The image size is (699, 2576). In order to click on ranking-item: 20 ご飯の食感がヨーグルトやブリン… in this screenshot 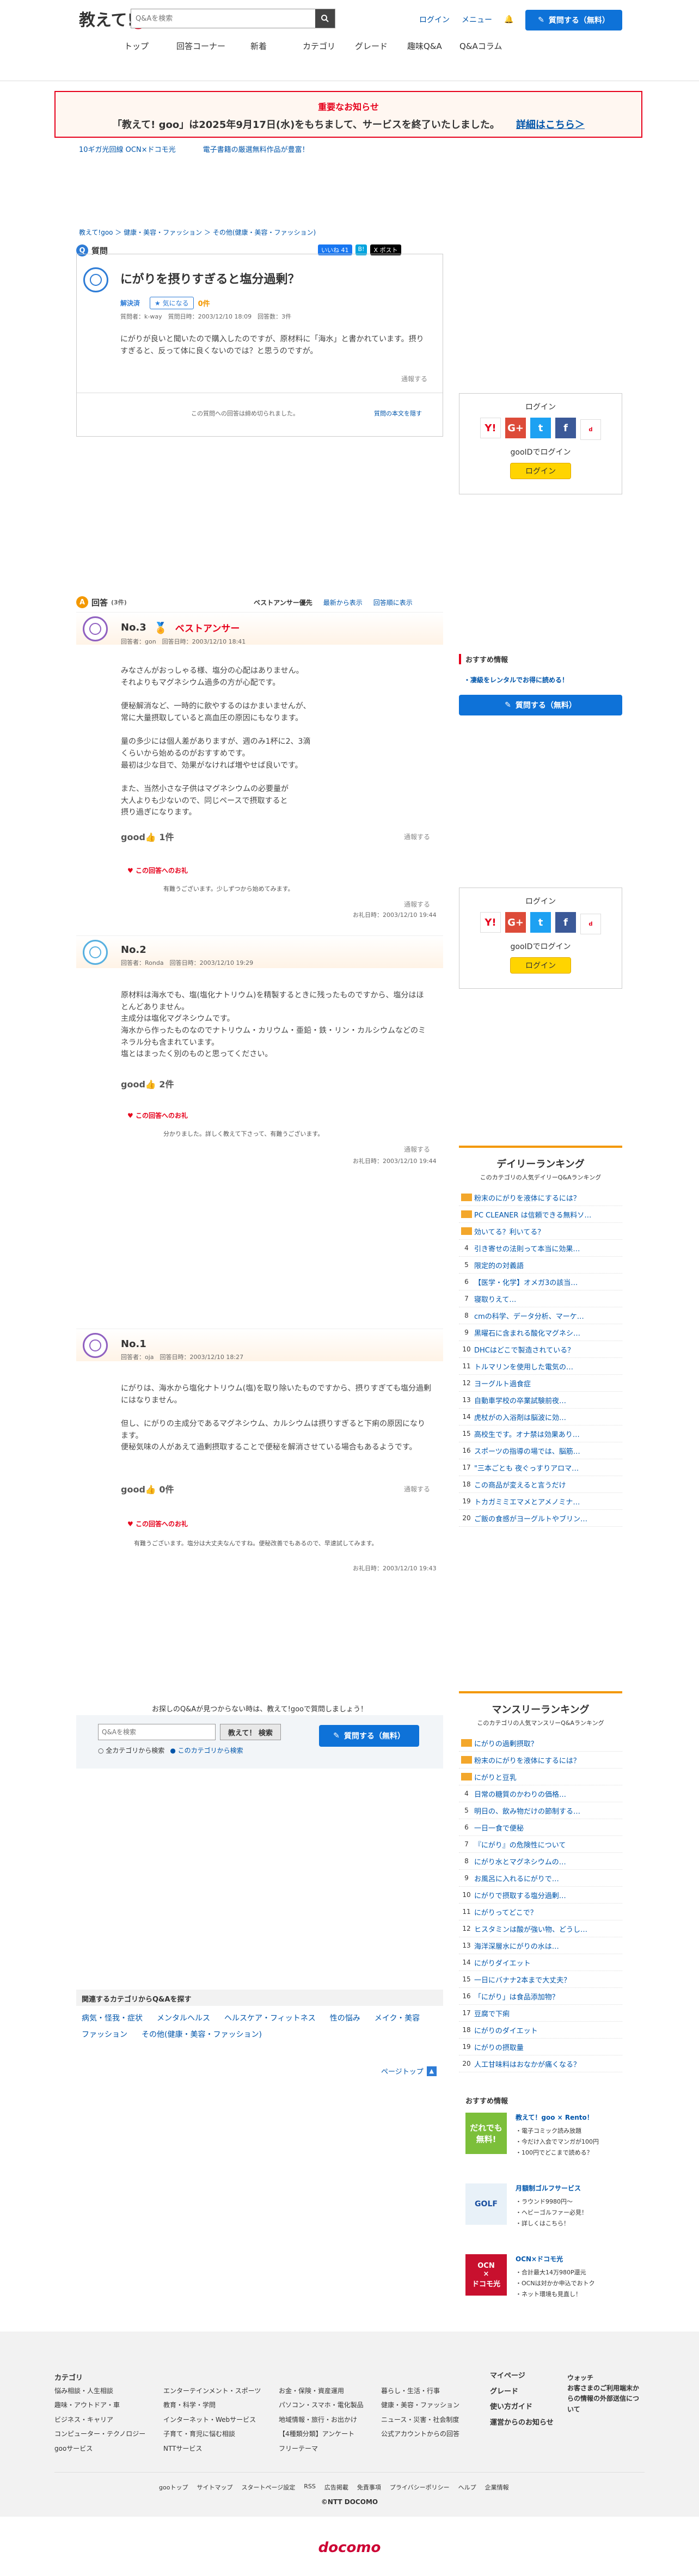, I will do `click(540, 1518)`.